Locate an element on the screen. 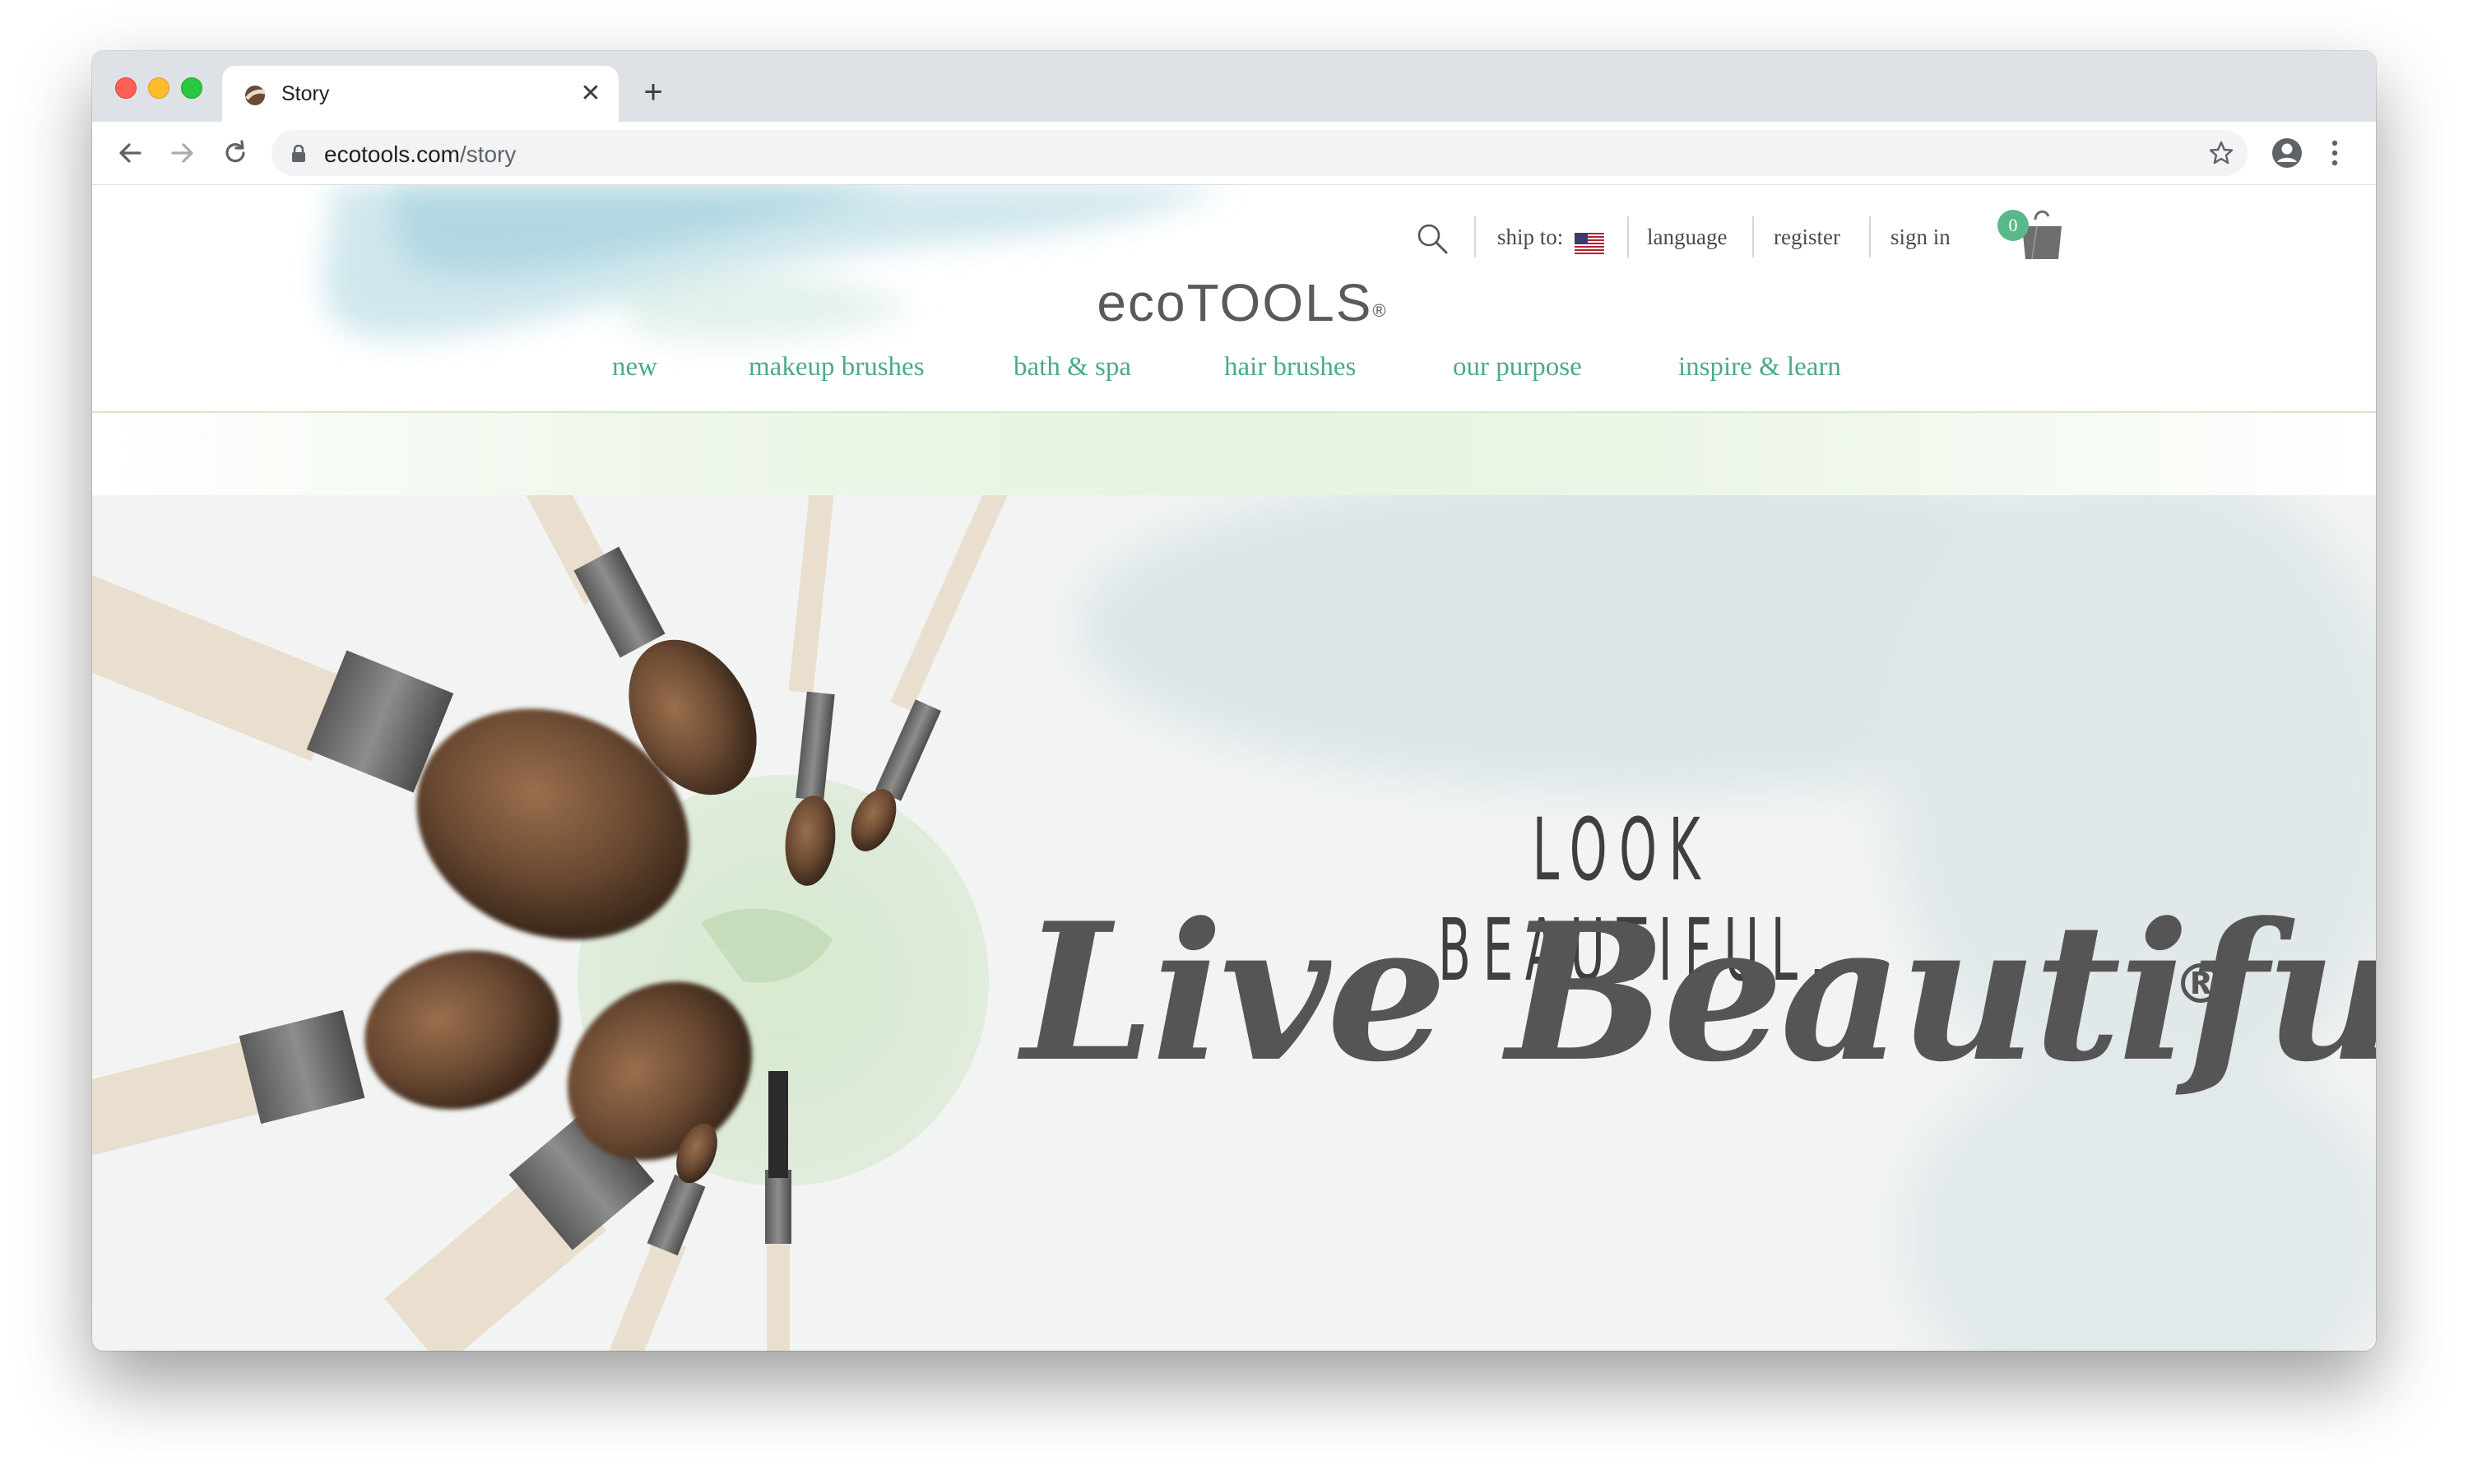 The width and height of the screenshot is (2468, 1484). new-tab-button: + is located at coordinates (653, 92).